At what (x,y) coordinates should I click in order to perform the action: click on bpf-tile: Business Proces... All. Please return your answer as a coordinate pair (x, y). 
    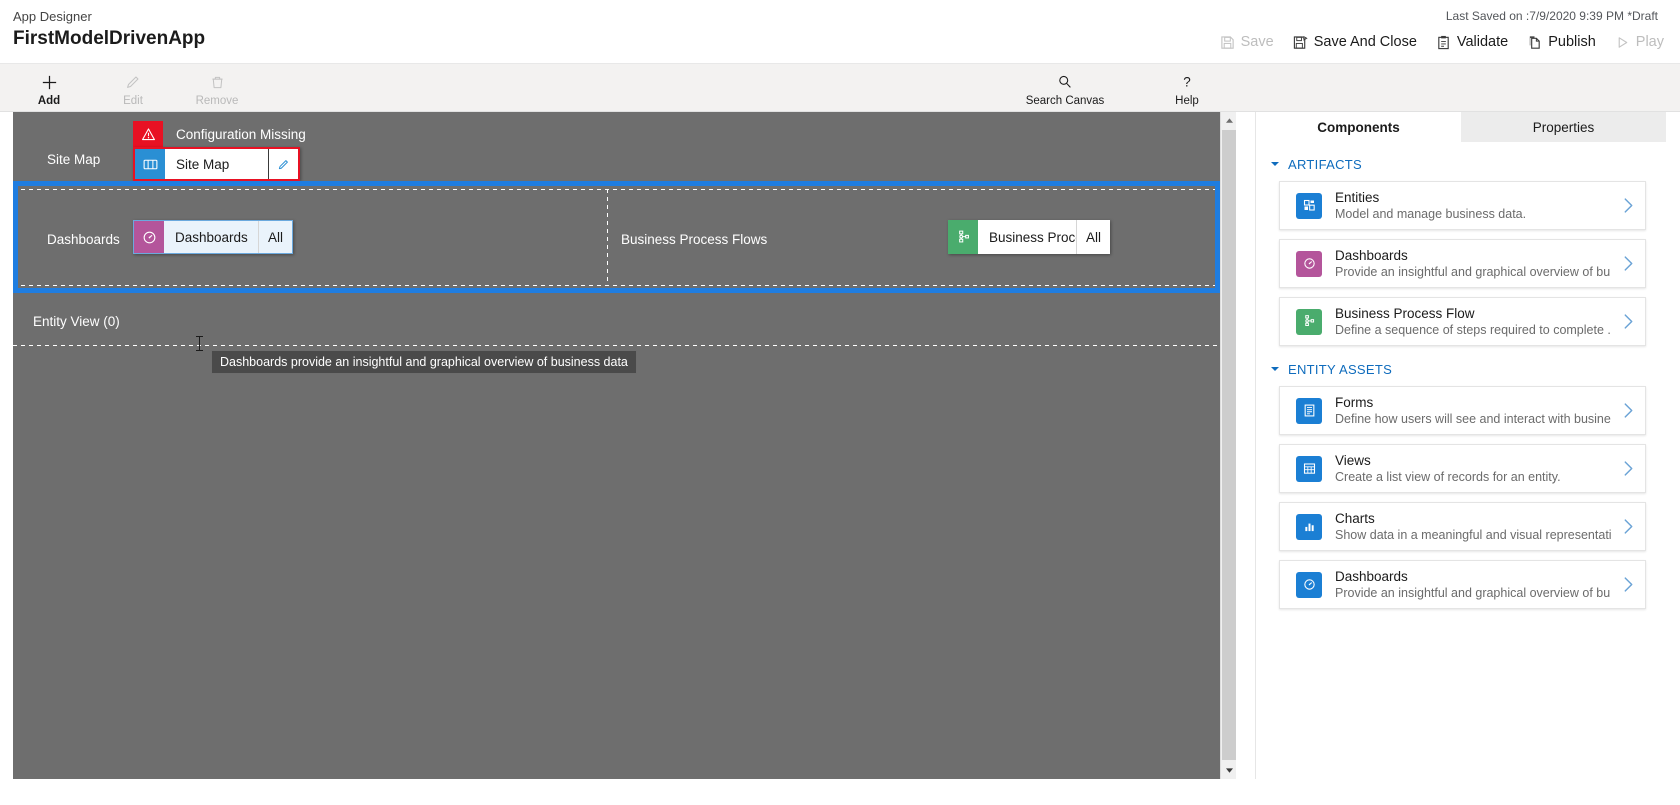
    Looking at the image, I should click on (1029, 237).